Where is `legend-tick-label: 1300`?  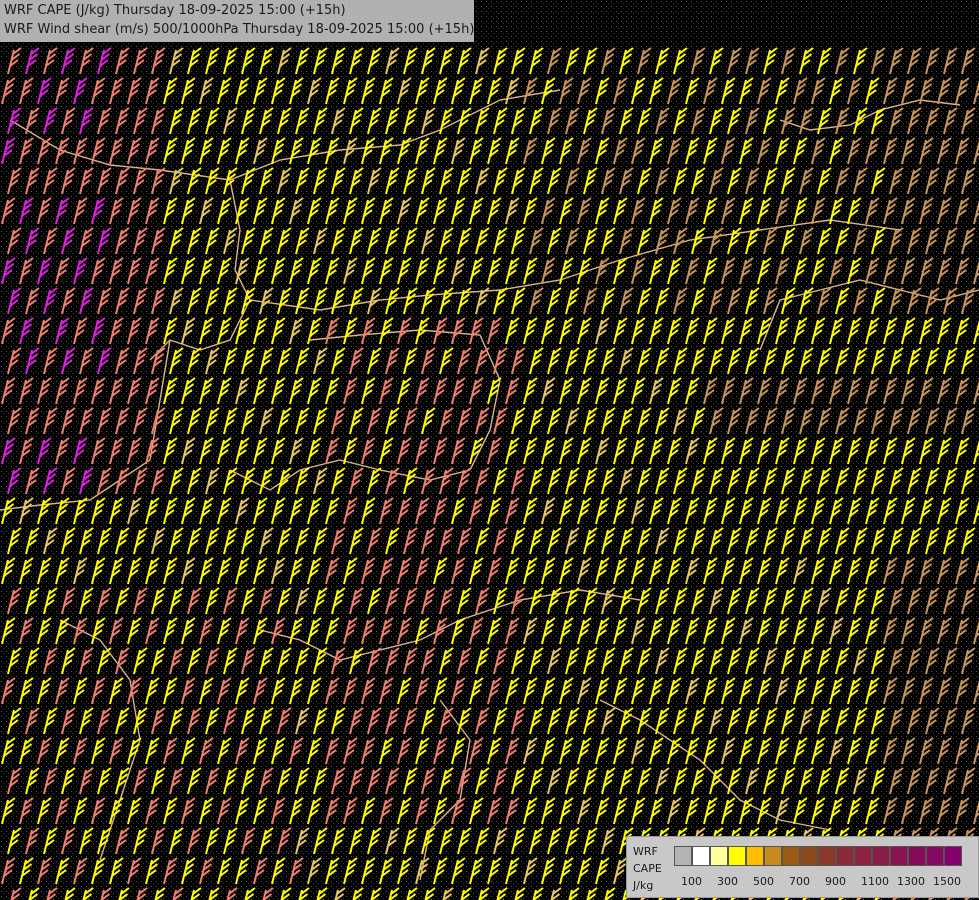
legend-tick-label: 1300 is located at coordinates (911, 881).